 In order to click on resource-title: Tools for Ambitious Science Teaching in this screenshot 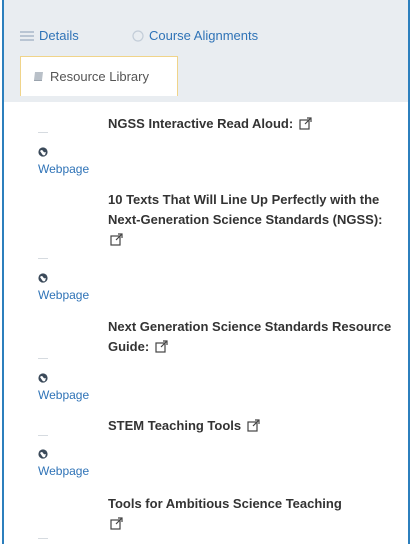, I will do `click(225, 503)`.